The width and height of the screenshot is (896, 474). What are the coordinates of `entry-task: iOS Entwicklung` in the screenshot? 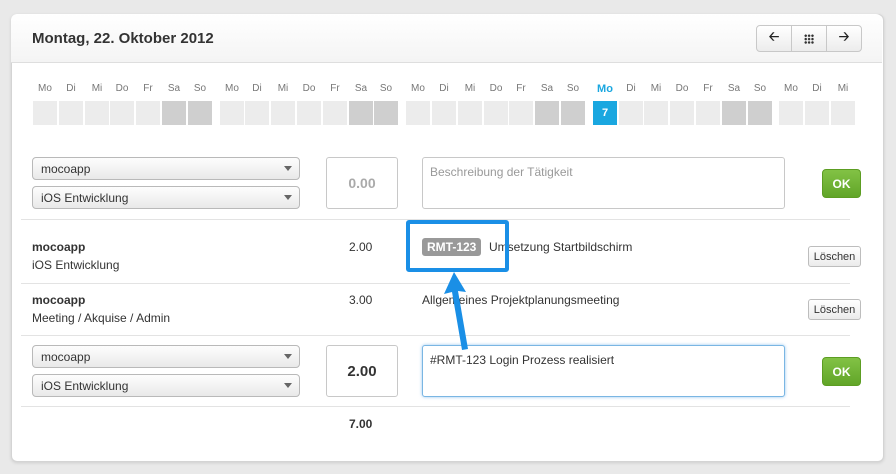 It's located at (76, 265).